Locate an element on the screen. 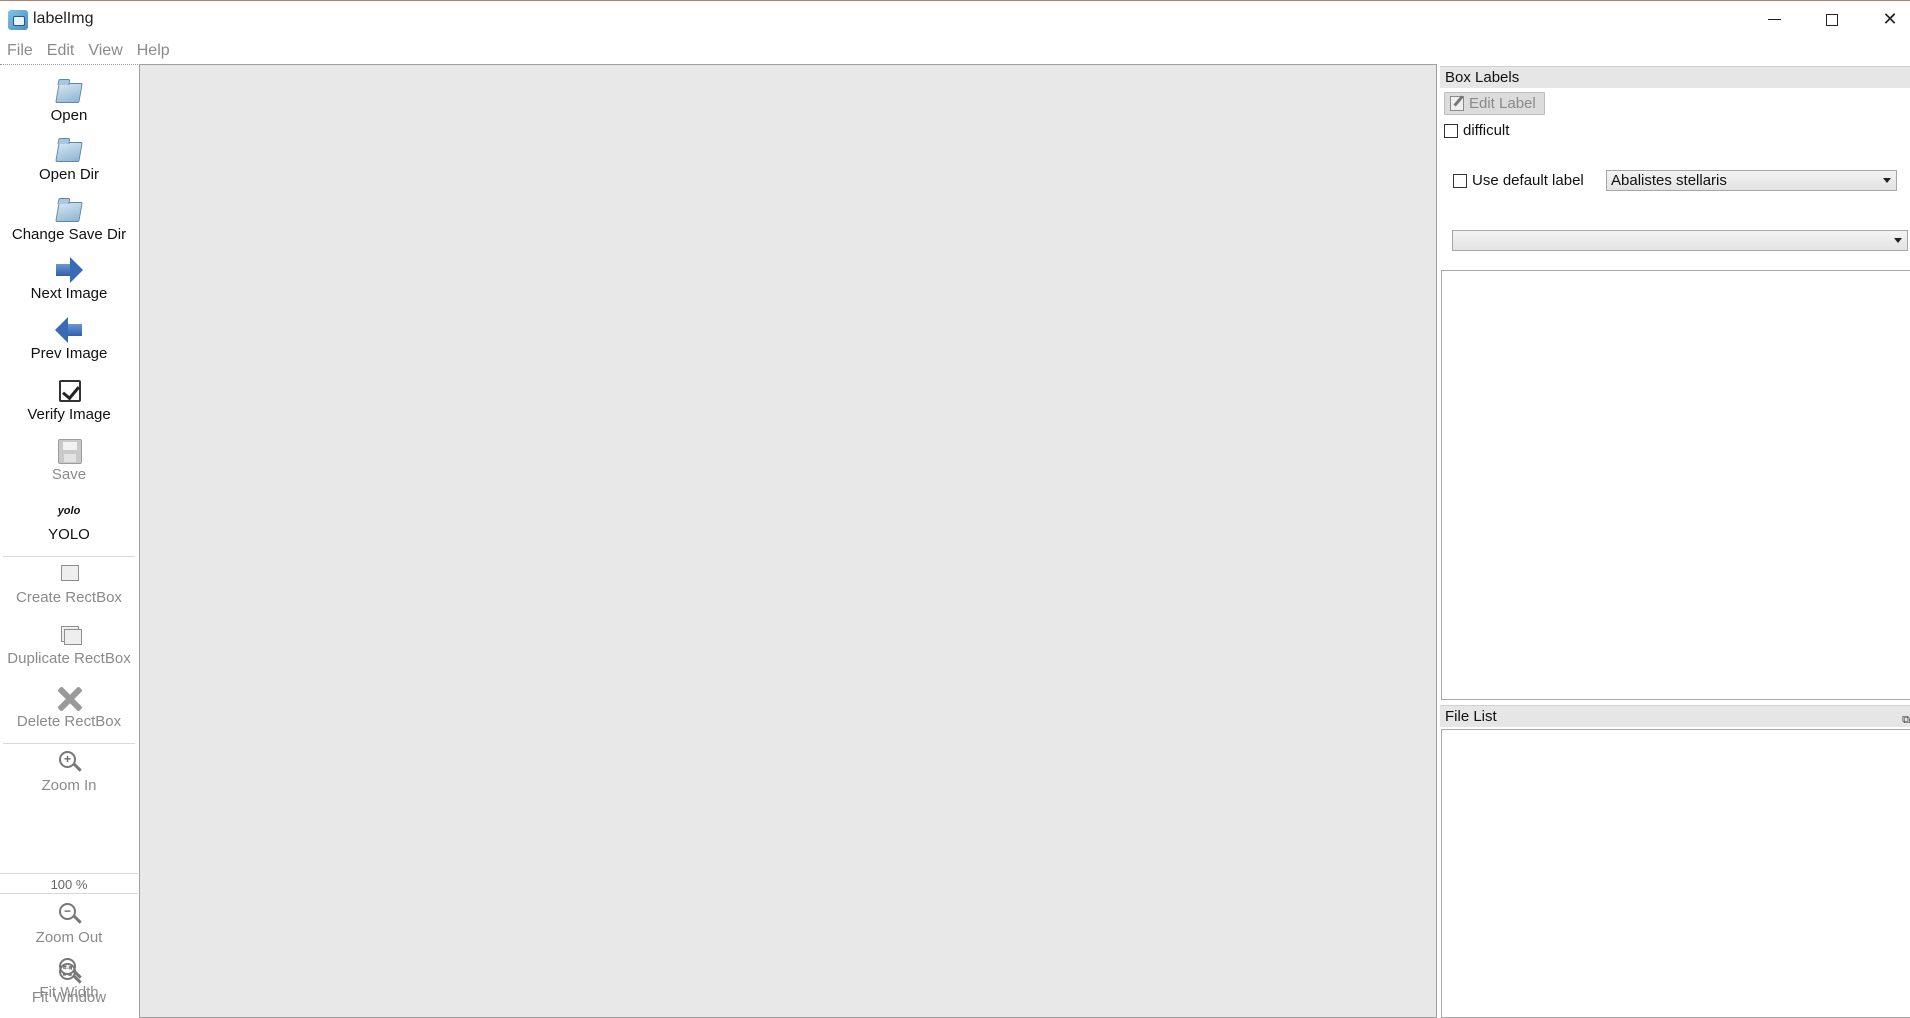 Image resolution: width=1910 pixels, height=1018 pixels. close-button: ✕ is located at coordinates (1885, 19).